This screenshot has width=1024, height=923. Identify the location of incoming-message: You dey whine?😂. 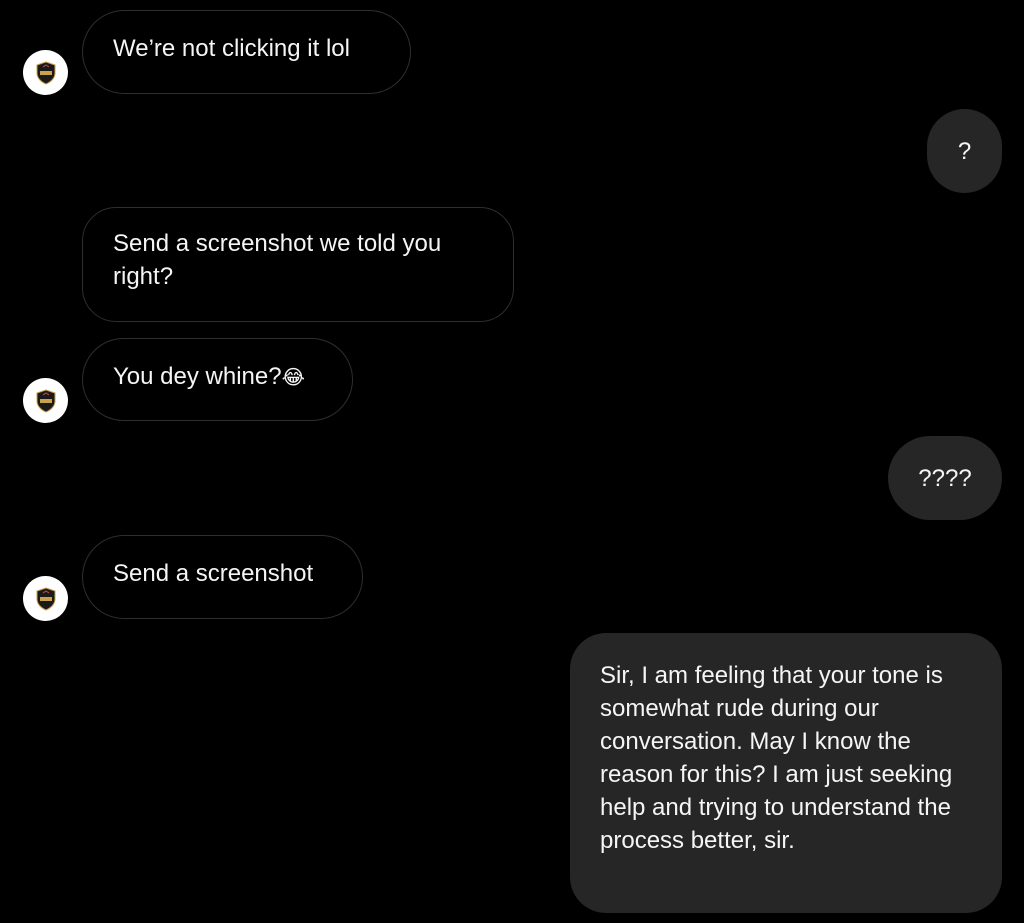
(217, 379).